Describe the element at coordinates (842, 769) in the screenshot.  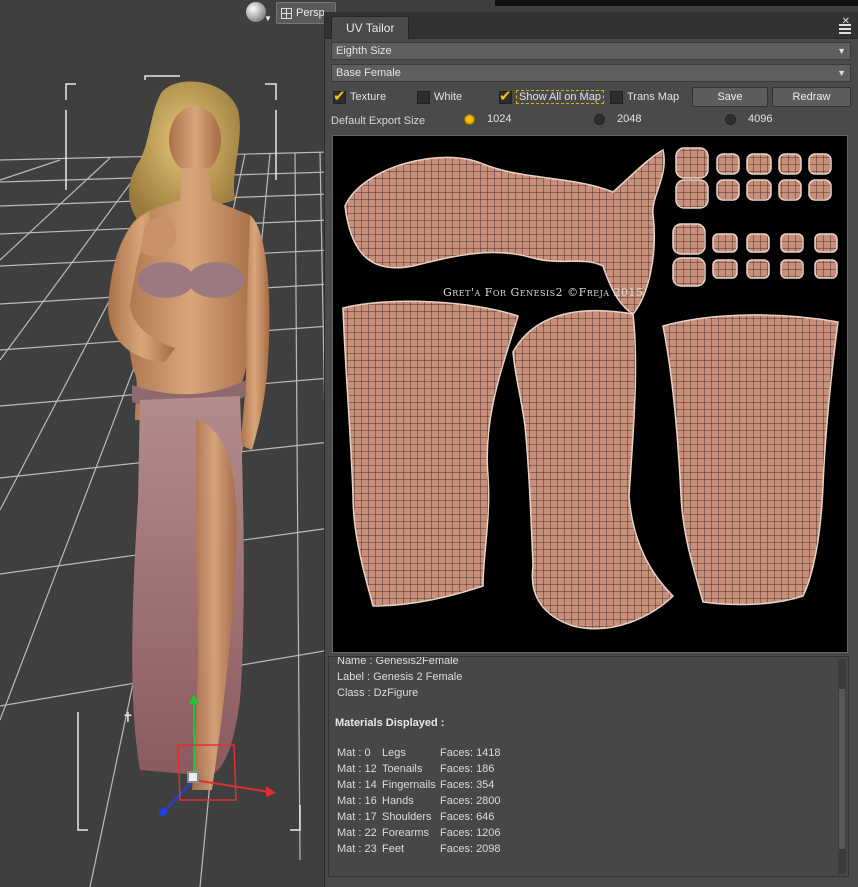
I see `scrollbar-thumb` at that location.